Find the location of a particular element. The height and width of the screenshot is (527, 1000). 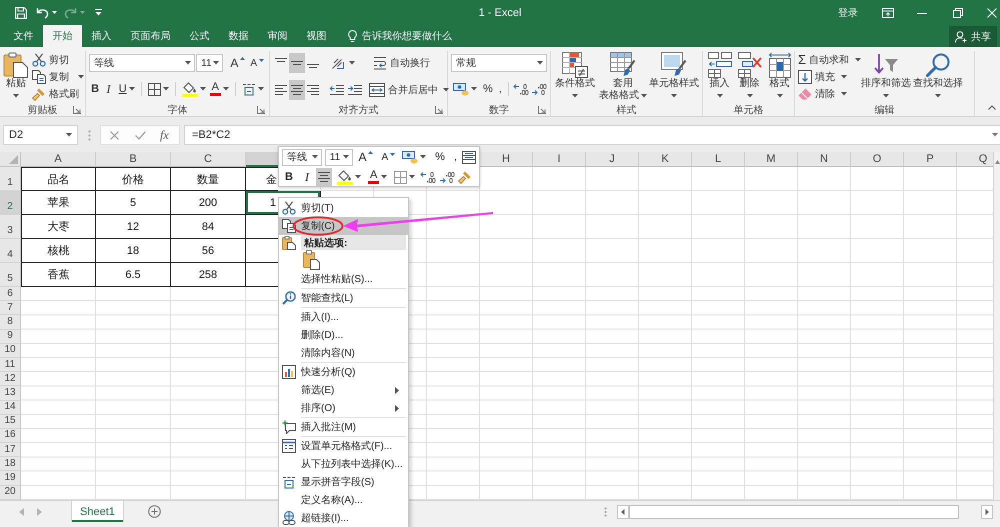

money-icon is located at coordinates (410, 157).